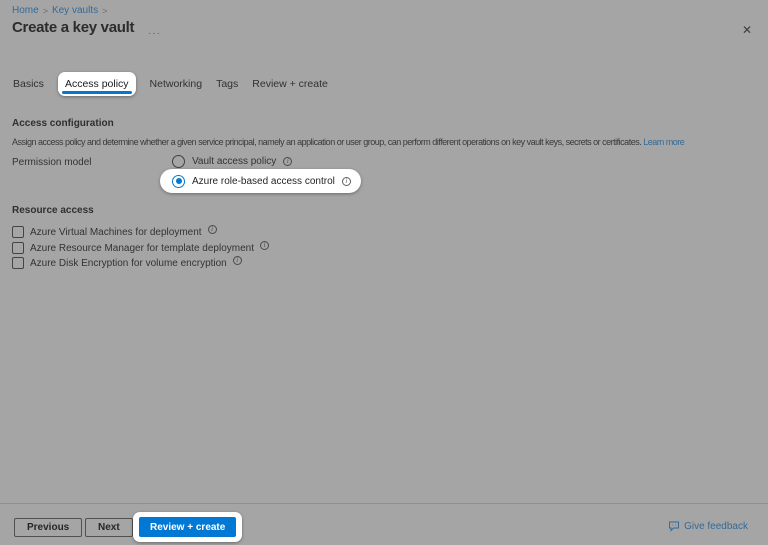 The image size is (768, 545). I want to click on breadcrumb-link-key-vaults: Key vaults, so click(75, 10).